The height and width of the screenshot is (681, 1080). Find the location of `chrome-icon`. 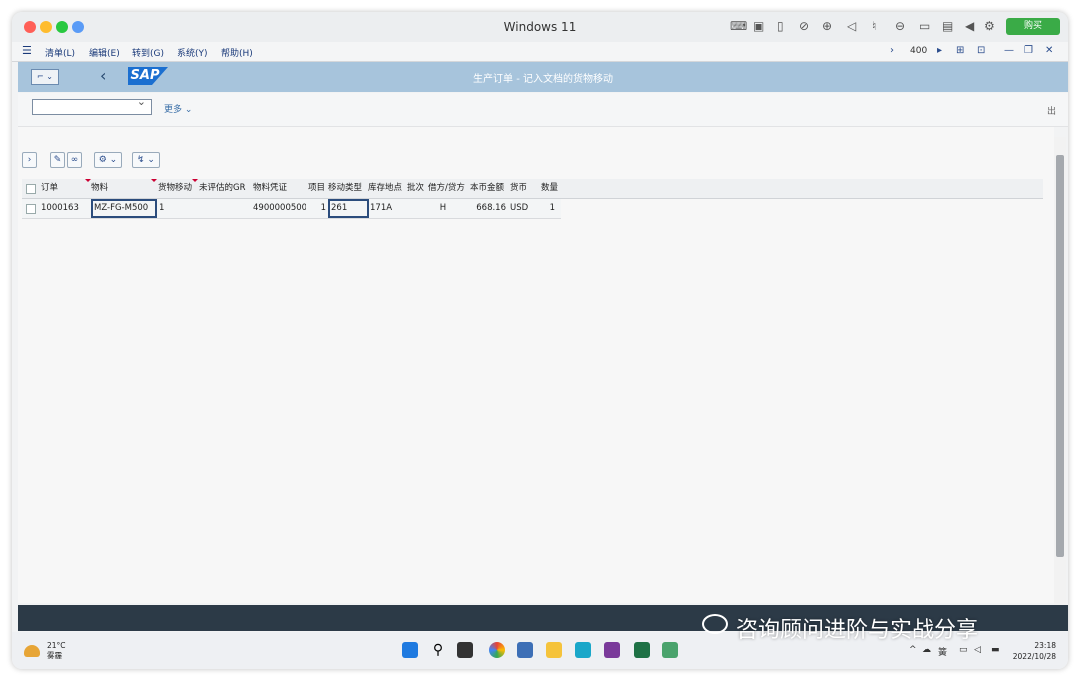

chrome-icon is located at coordinates (497, 650).